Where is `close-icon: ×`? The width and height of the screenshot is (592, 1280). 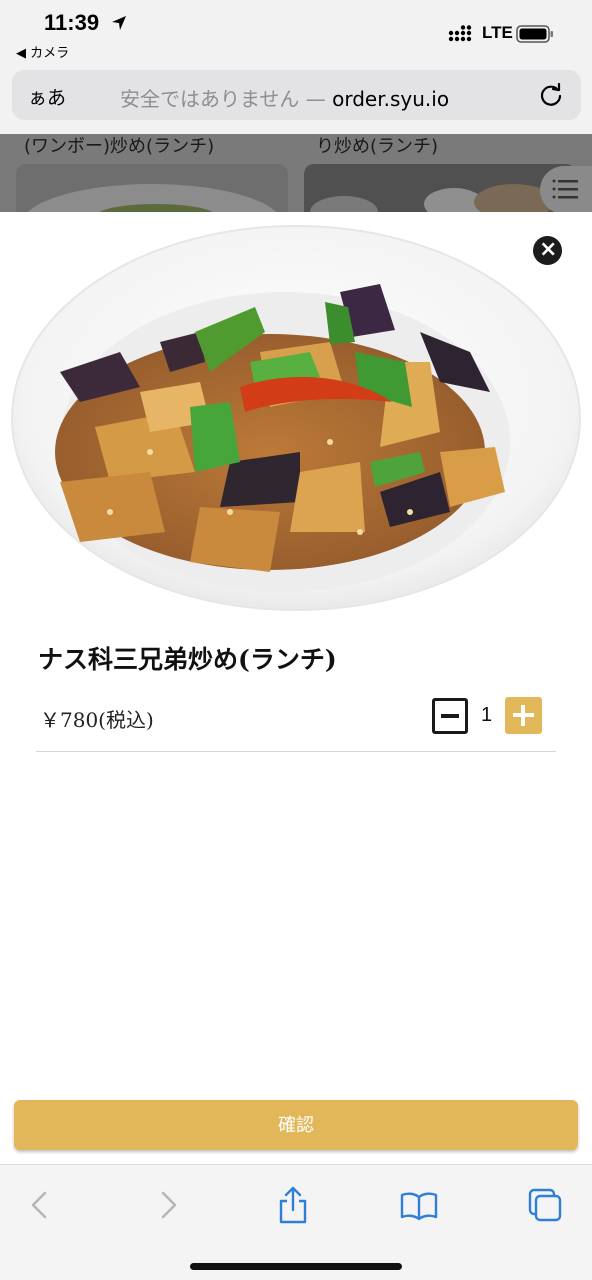 close-icon: × is located at coordinates (548, 249).